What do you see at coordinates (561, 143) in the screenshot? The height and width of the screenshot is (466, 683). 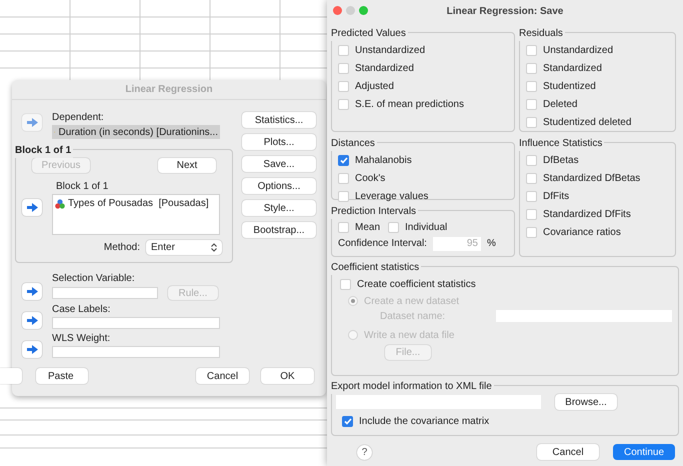 I see `group-title: Influence Statistics` at bounding box center [561, 143].